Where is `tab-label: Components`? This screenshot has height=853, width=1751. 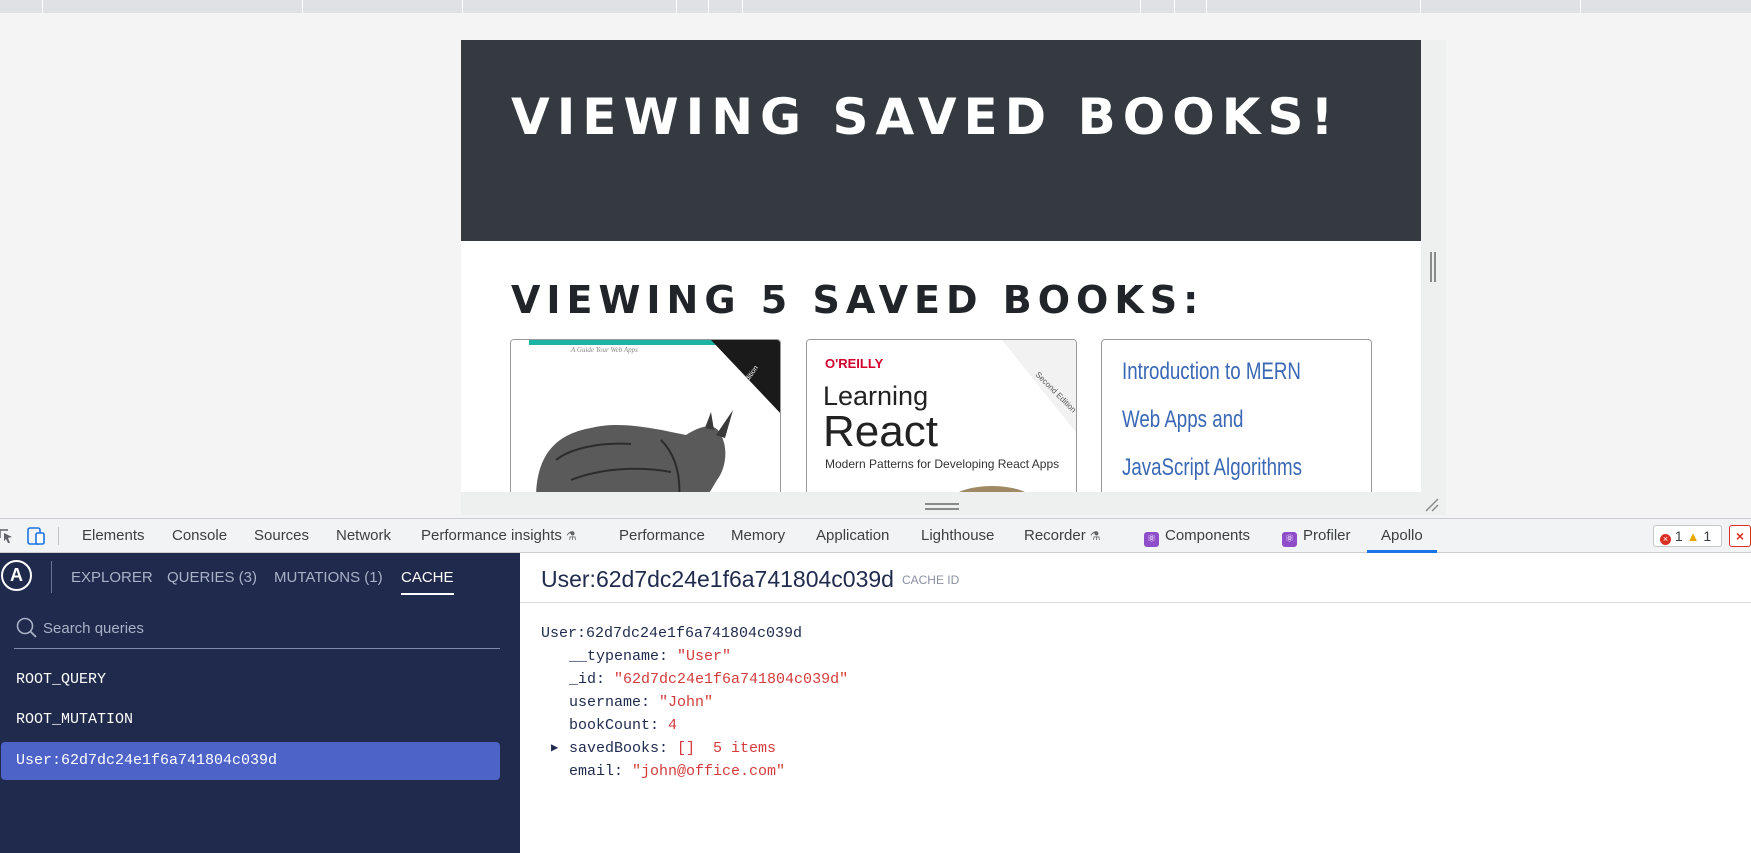 tab-label: Components is located at coordinates (1208, 535).